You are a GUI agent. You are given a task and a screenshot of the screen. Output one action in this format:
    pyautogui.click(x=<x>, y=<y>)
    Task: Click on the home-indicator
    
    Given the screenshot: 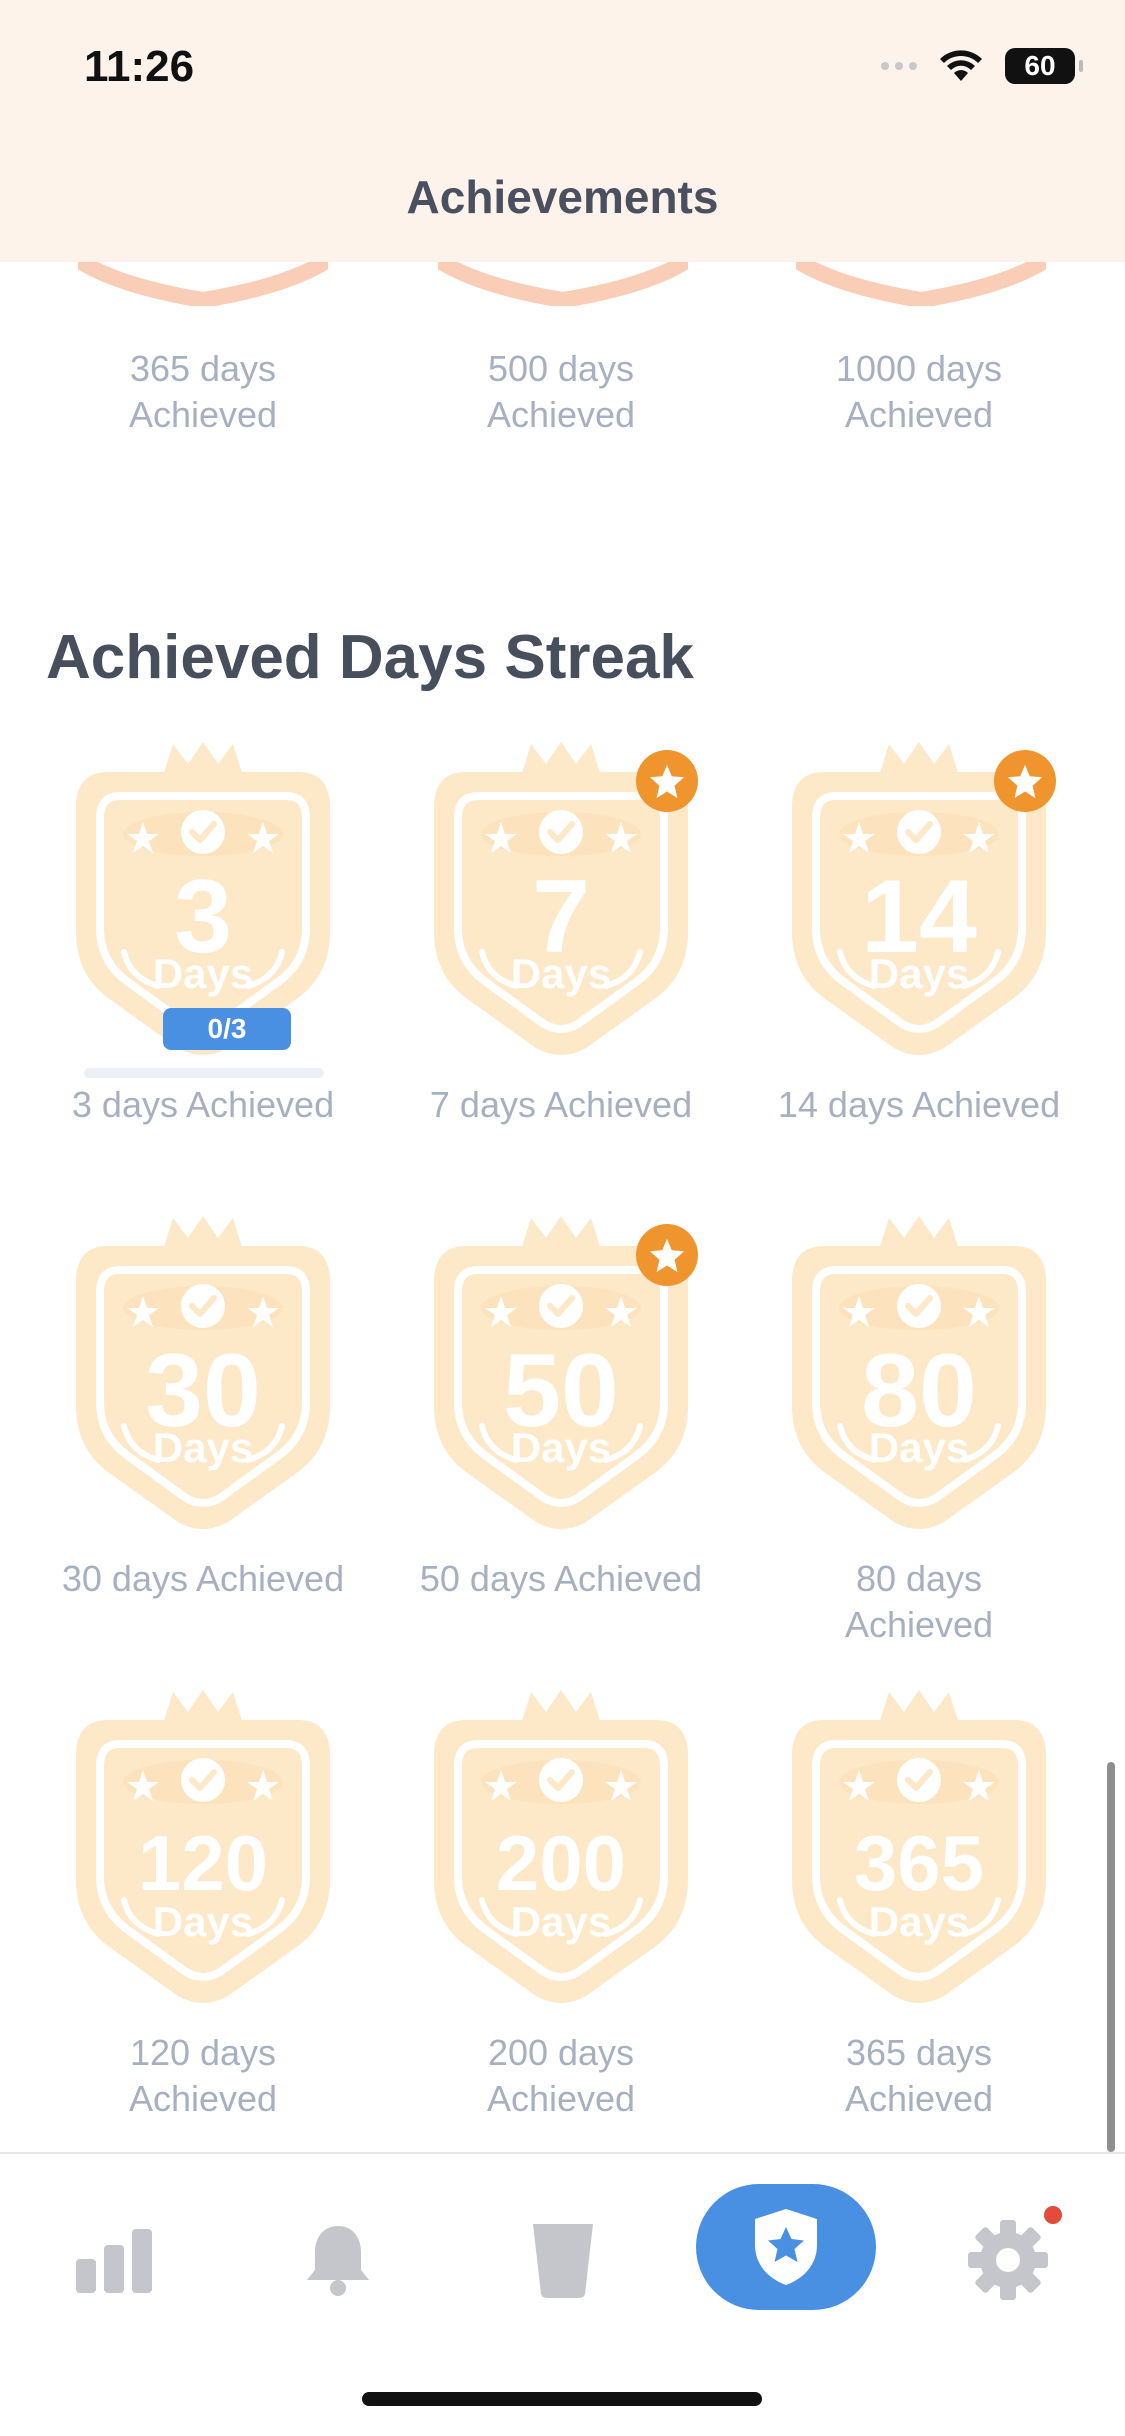 What is the action you would take?
    pyautogui.click(x=562, y=2399)
    